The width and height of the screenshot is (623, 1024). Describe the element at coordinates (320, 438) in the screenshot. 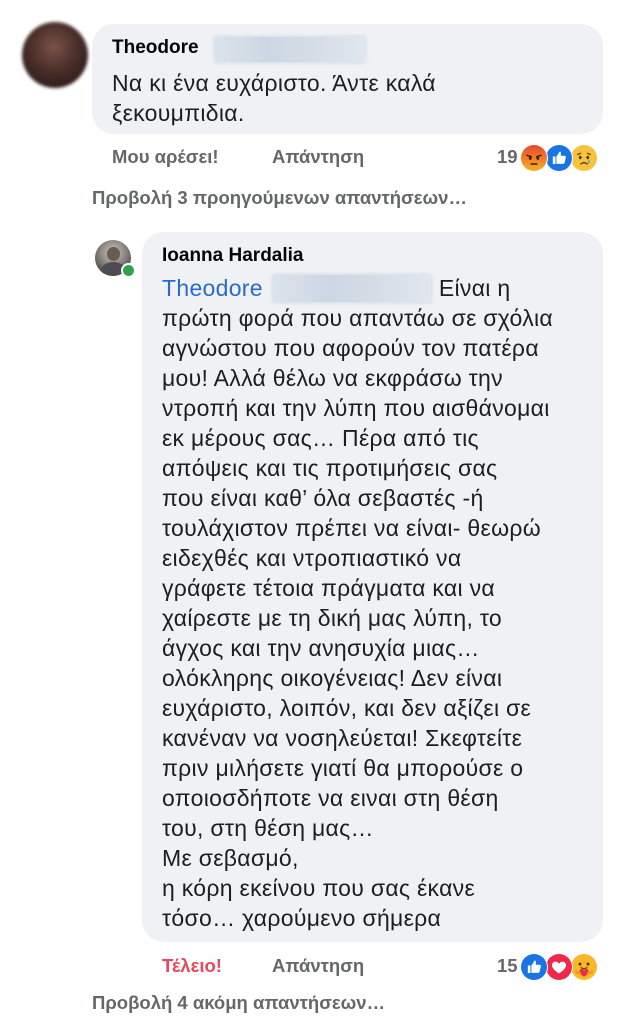

I see `reply-text-line: εκ μέρους σας… Πέρα από τις` at that location.